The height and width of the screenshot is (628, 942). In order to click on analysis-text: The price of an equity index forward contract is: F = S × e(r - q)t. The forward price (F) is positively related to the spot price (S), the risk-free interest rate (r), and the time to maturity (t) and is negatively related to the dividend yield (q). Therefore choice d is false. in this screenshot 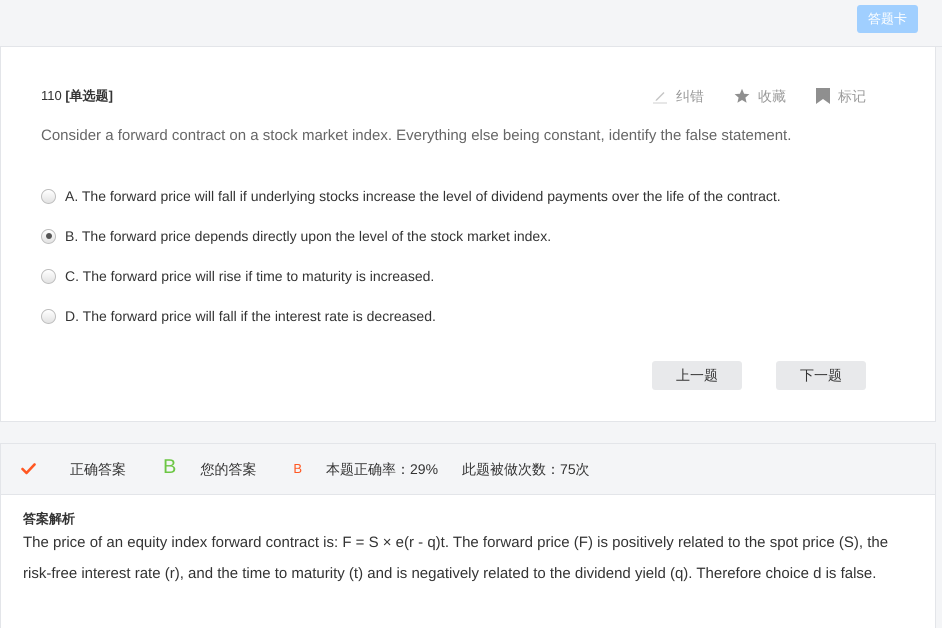, I will do `click(456, 558)`.